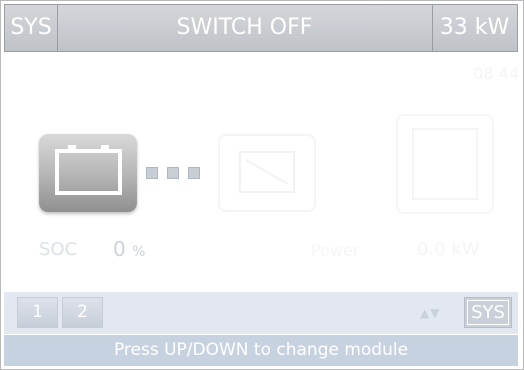 Image resolution: width=524 pixels, height=370 pixels. Describe the element at coordinates (488, 312) in the screenshot. I see `sys-button: SYS` at that location.